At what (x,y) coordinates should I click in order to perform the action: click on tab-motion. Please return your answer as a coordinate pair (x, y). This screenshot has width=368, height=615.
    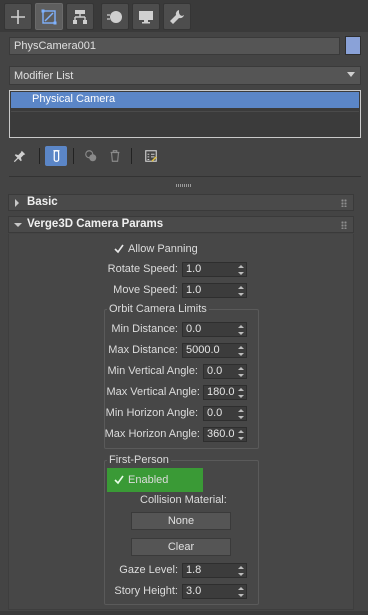
    Looking at the image, I should click on (115, 16).